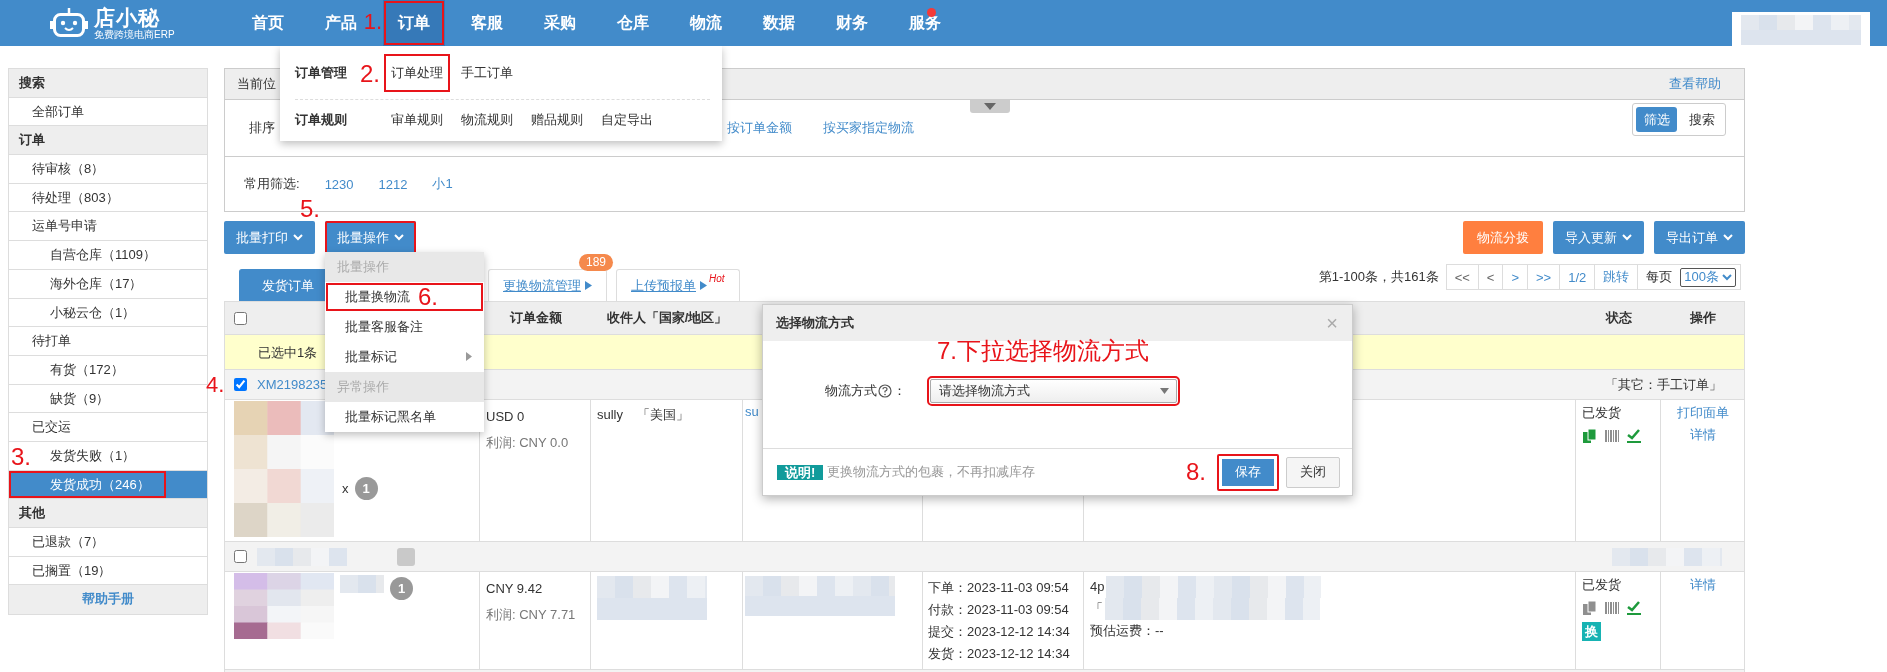 The height and width of the screenshot is (672, 1887). Describe the element at coordinates (134, 34) in the screenshot. I see `logo-subtitle: 免费跨境电商ERP` at that location.